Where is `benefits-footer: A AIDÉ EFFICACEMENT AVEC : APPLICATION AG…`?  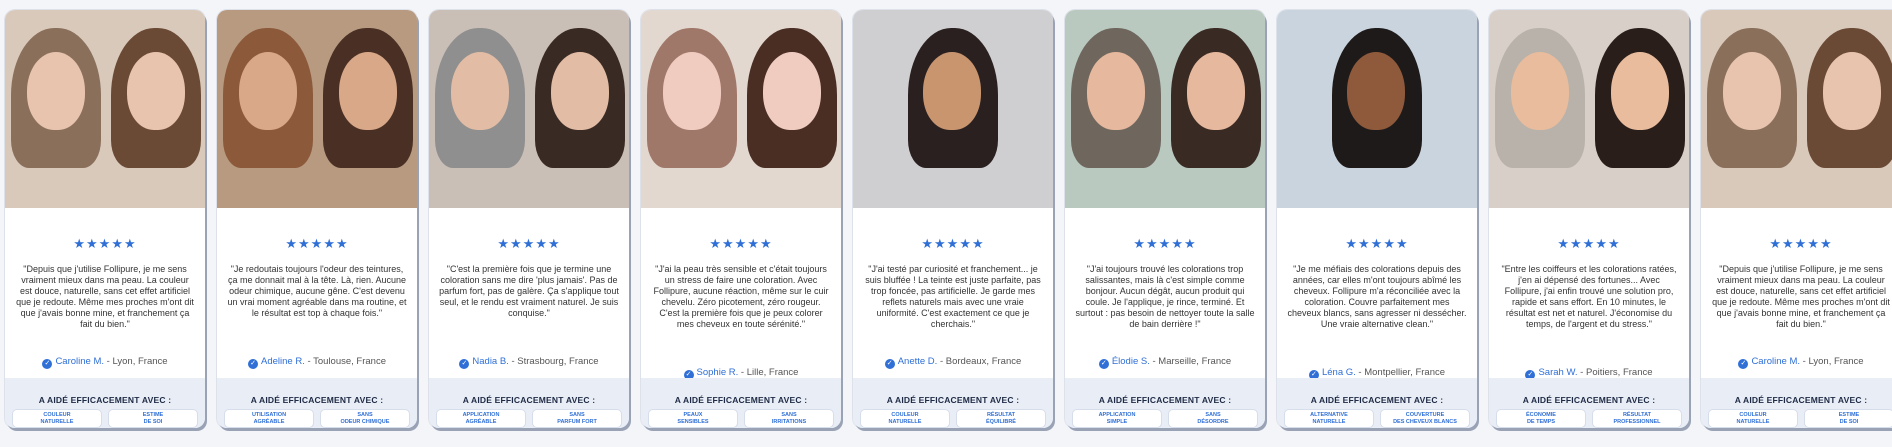
benefits-footer: A AIDÉ EFFICACEMENT AVEC : APPLICATION AG… is located at coordinates (529, 403).